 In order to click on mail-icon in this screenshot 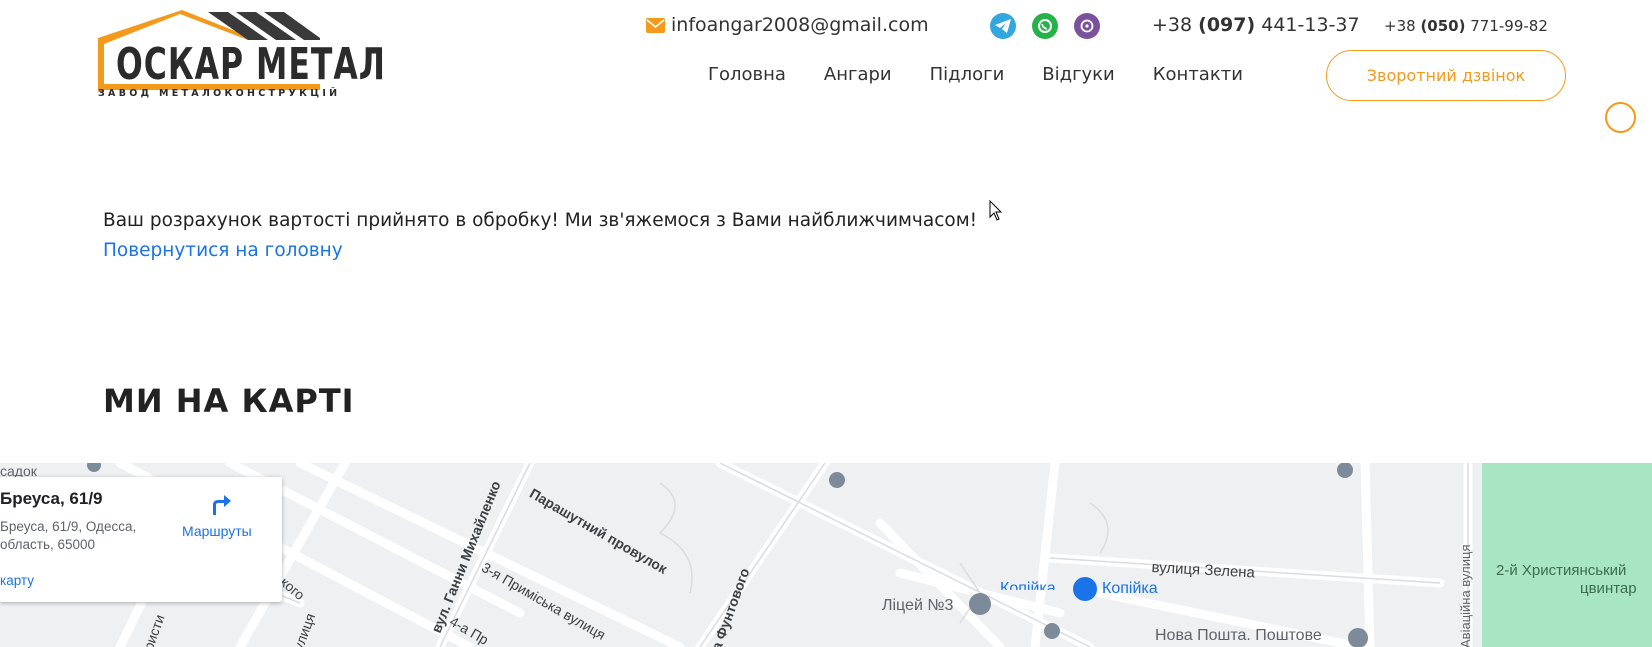, I will do `click(655, 25)`.